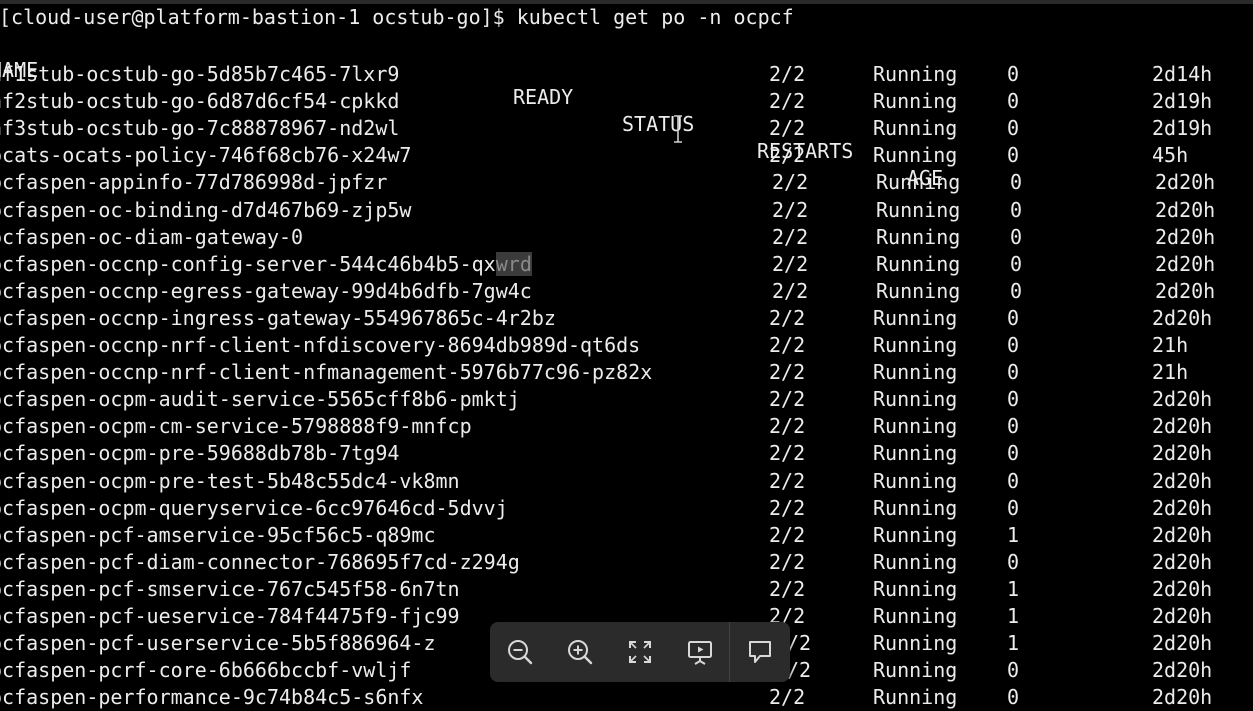  I want to click on present-icon, so click(700, 653).